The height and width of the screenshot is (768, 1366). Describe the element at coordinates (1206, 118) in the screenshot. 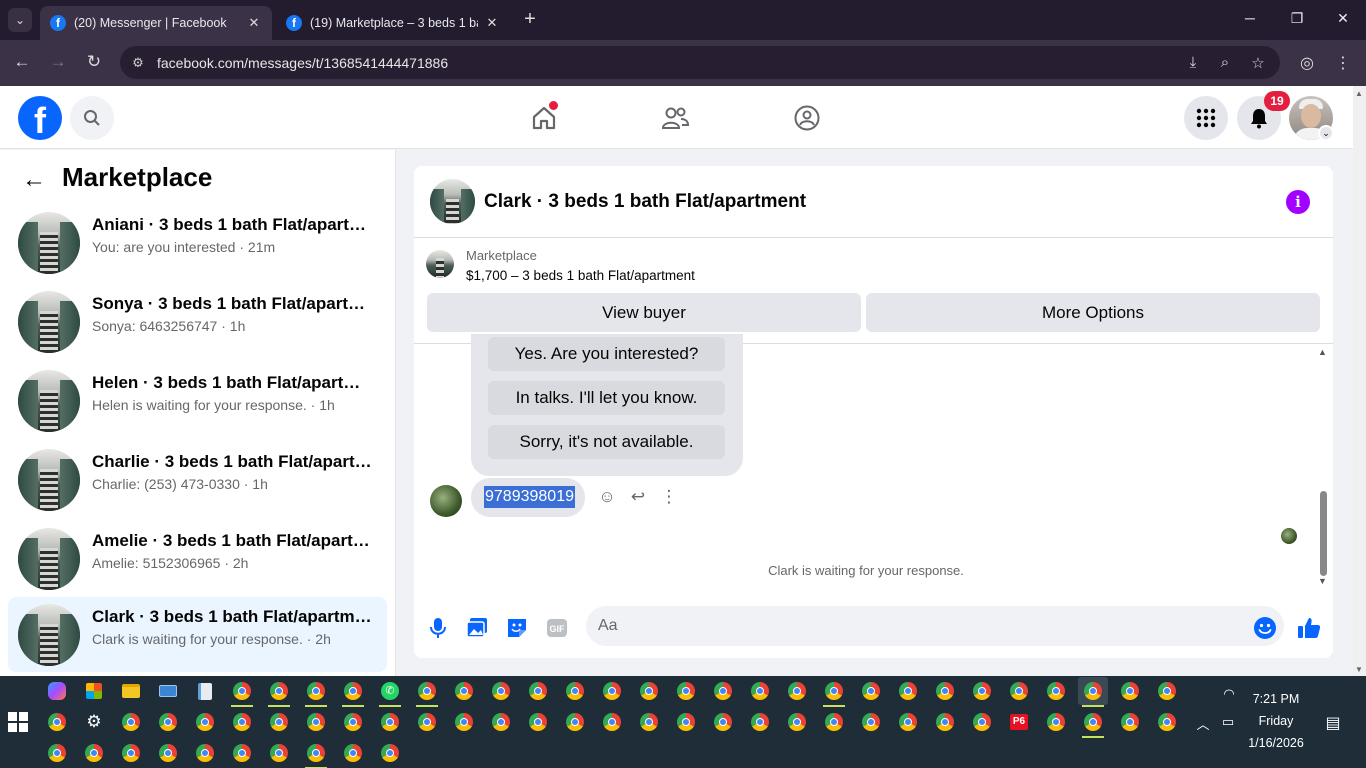

I see `menu-button` at that location.